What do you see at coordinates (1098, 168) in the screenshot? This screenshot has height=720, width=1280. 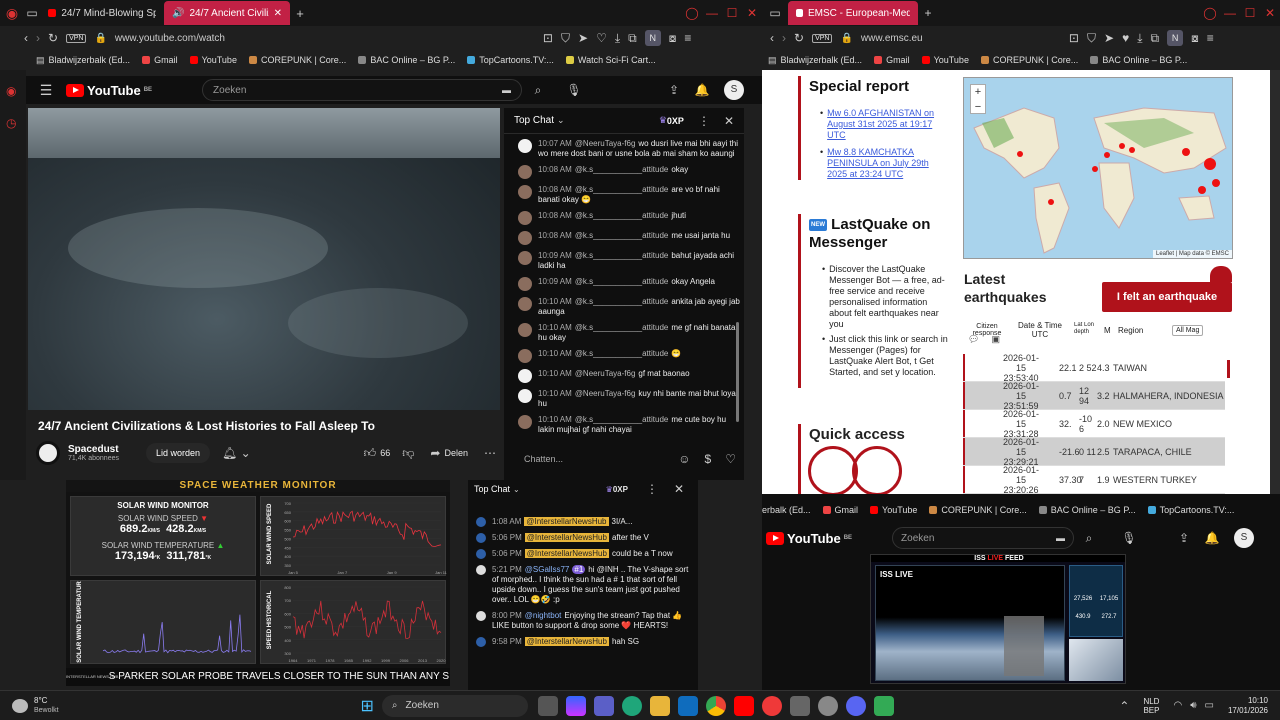 I see `earthquake-map: + − Leaflet | Map data © EMSC` at bounding box center [1098, 168].